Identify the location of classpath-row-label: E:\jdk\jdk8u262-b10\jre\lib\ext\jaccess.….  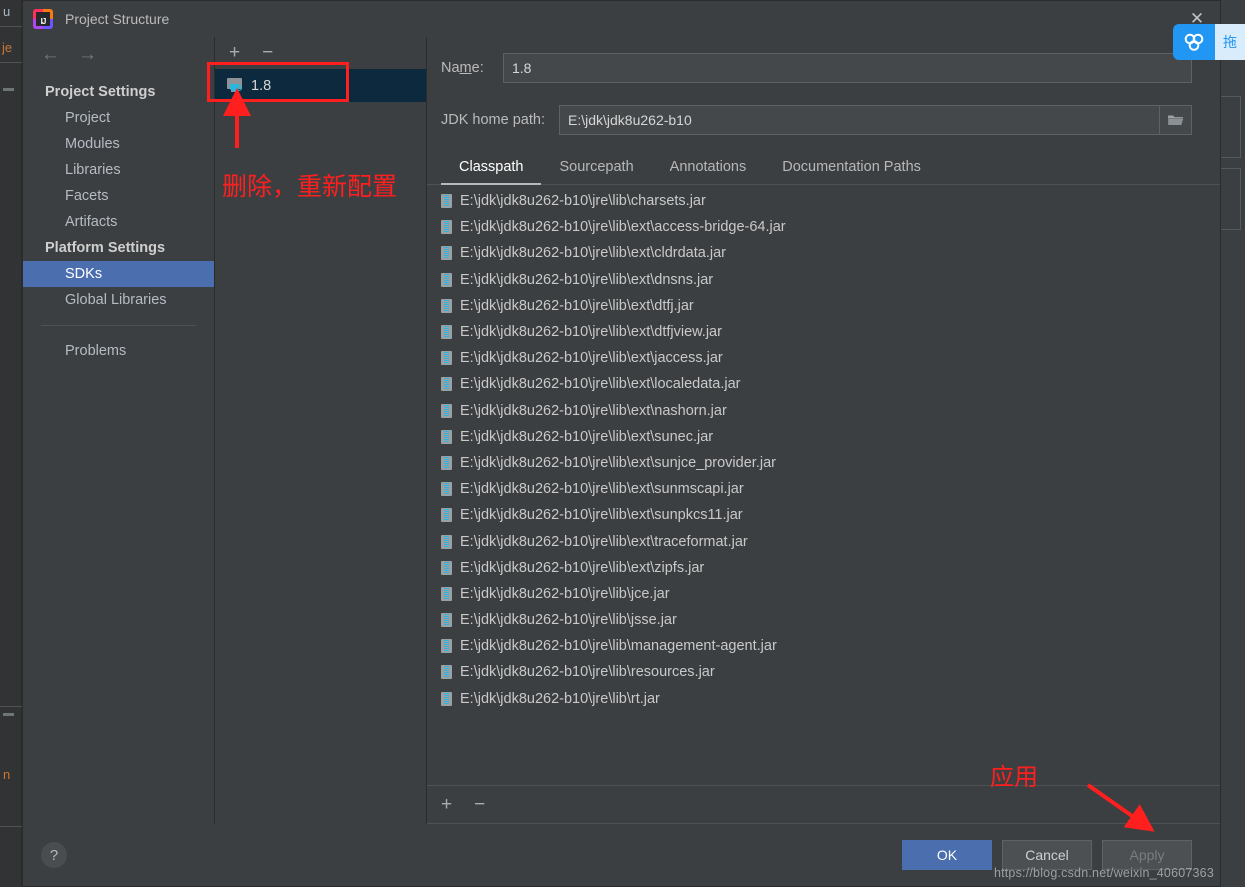
(591, 358).